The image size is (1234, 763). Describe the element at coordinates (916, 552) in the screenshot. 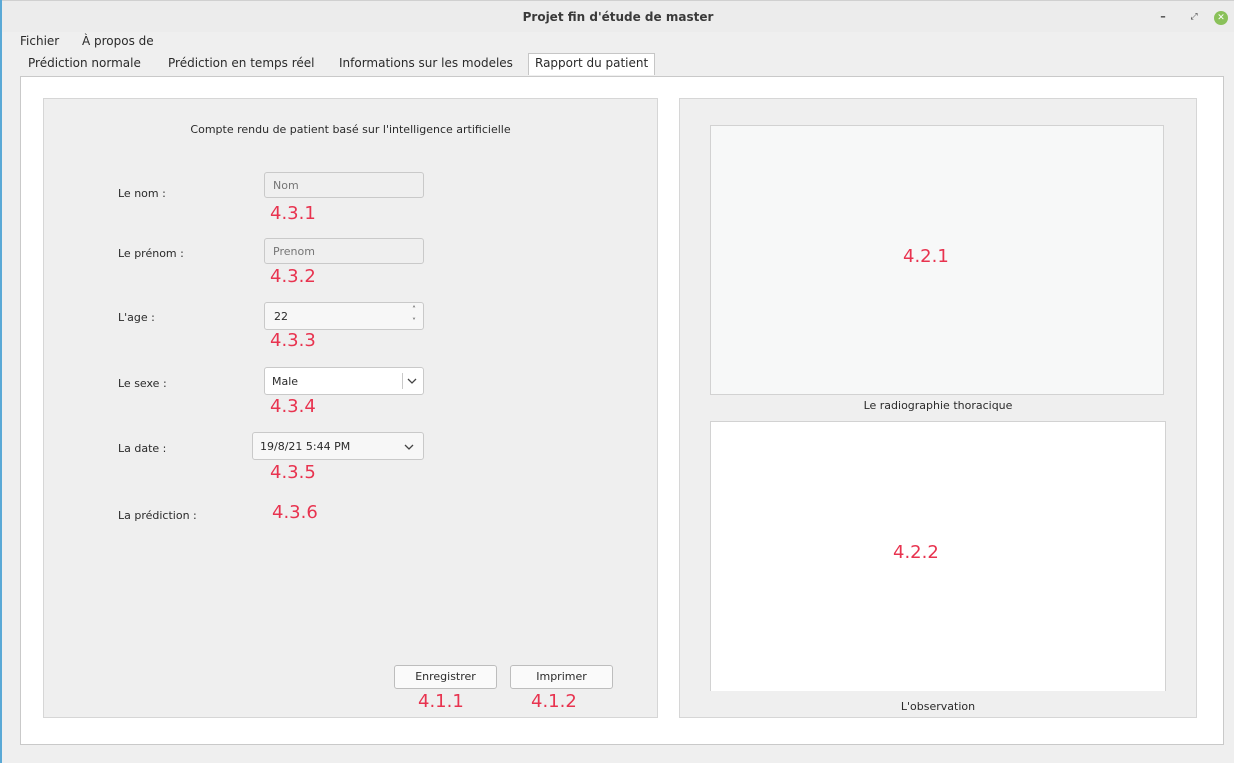

I see `annotation-observation: 4.2.2` at that location.